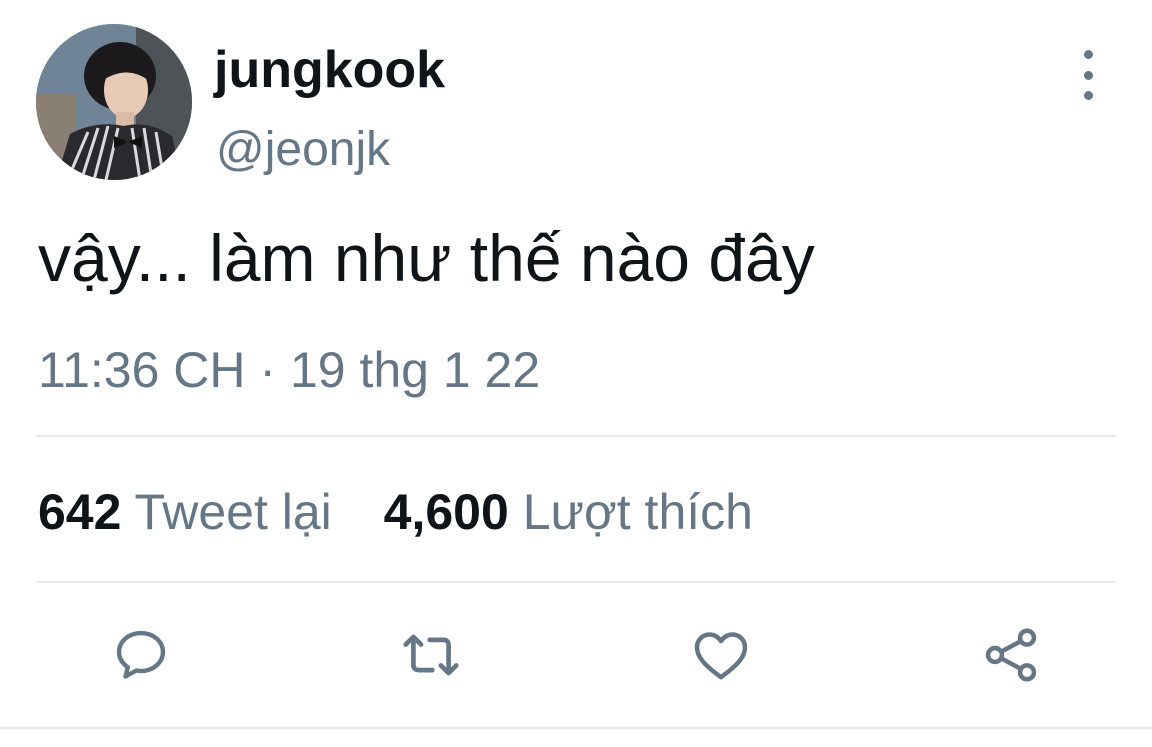 The width and height of the screenshot is (1152, 747). I want to click on share-icon, so click(1011, 655).